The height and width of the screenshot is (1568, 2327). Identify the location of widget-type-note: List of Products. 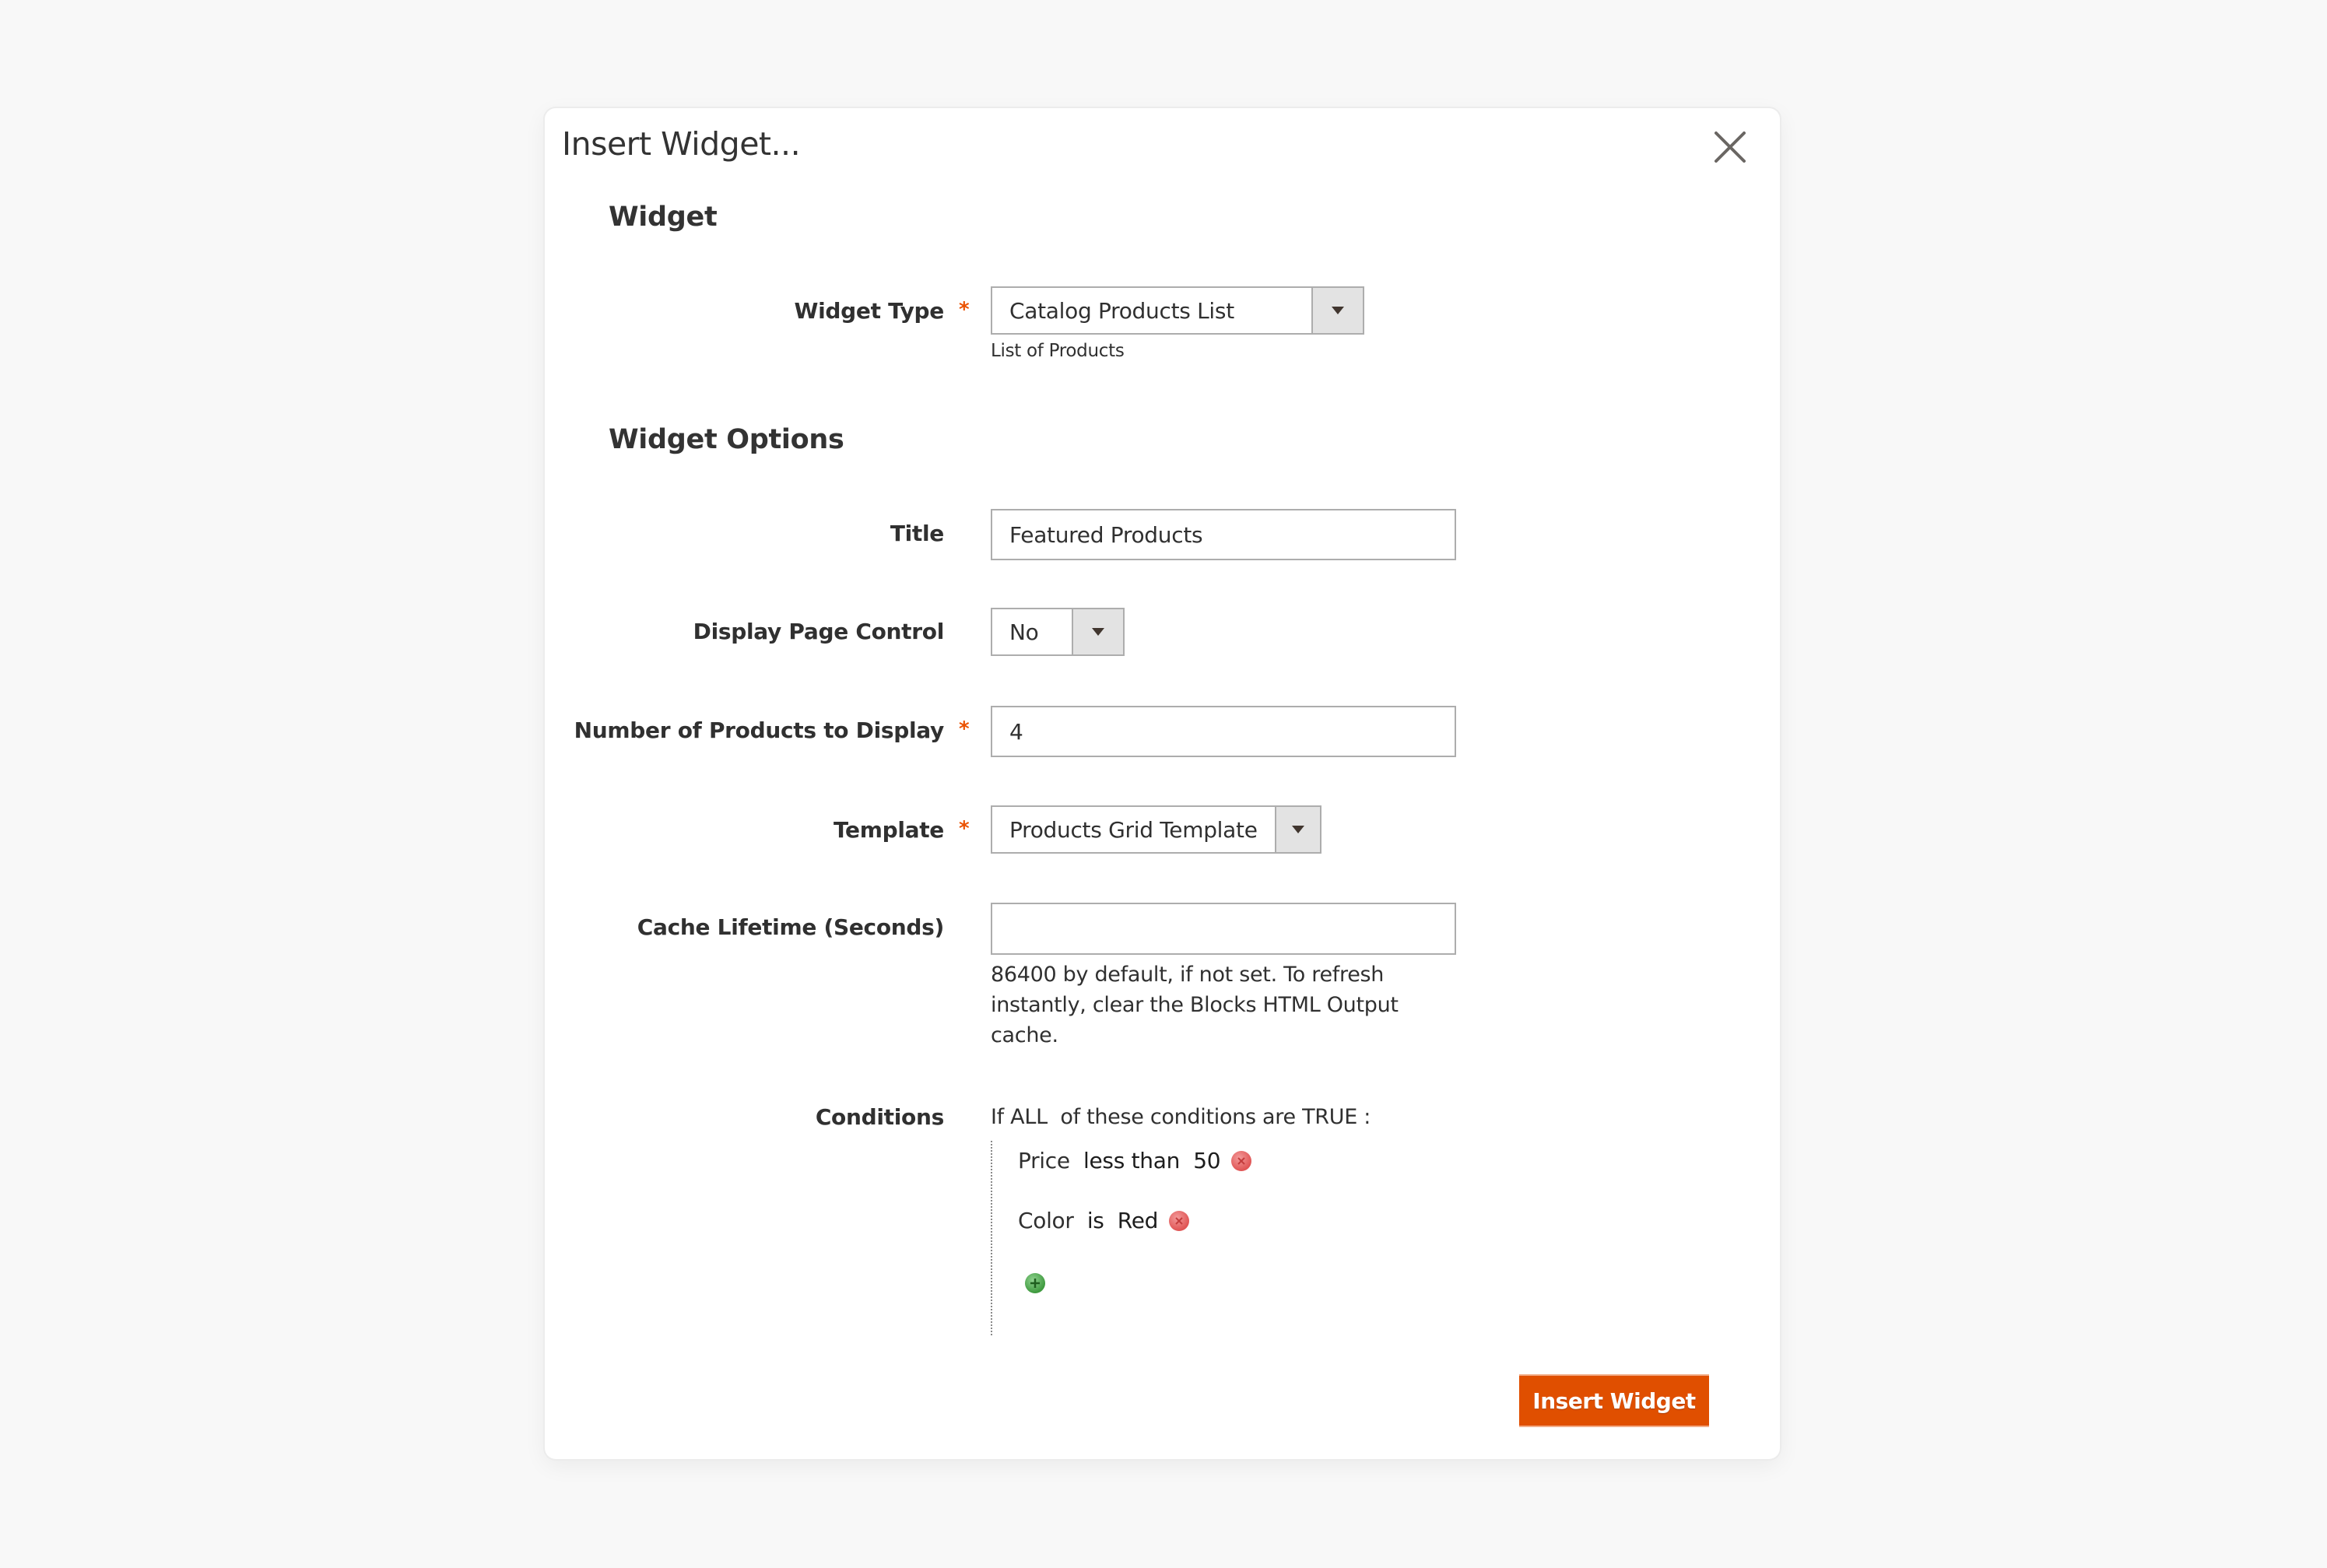
(1058, 351).